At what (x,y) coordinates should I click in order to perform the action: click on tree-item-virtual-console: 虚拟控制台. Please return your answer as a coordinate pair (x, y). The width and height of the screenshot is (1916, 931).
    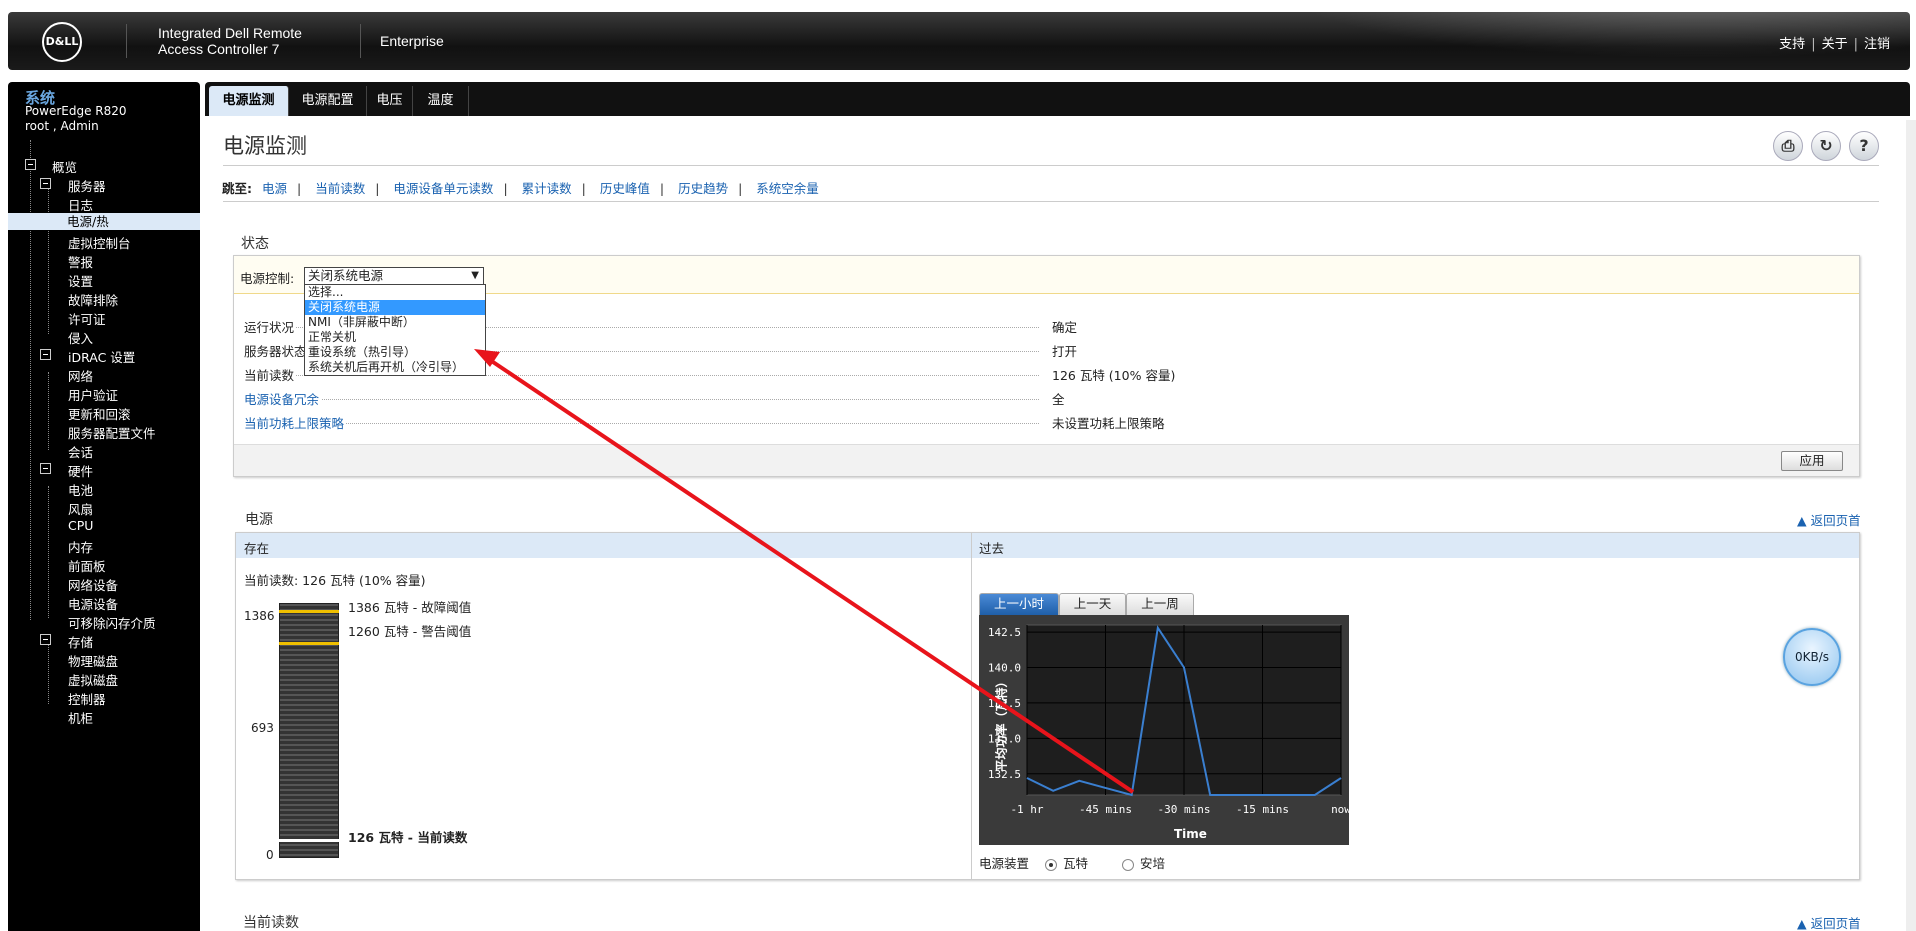
    Looking at the image, I should click on (99, 242).